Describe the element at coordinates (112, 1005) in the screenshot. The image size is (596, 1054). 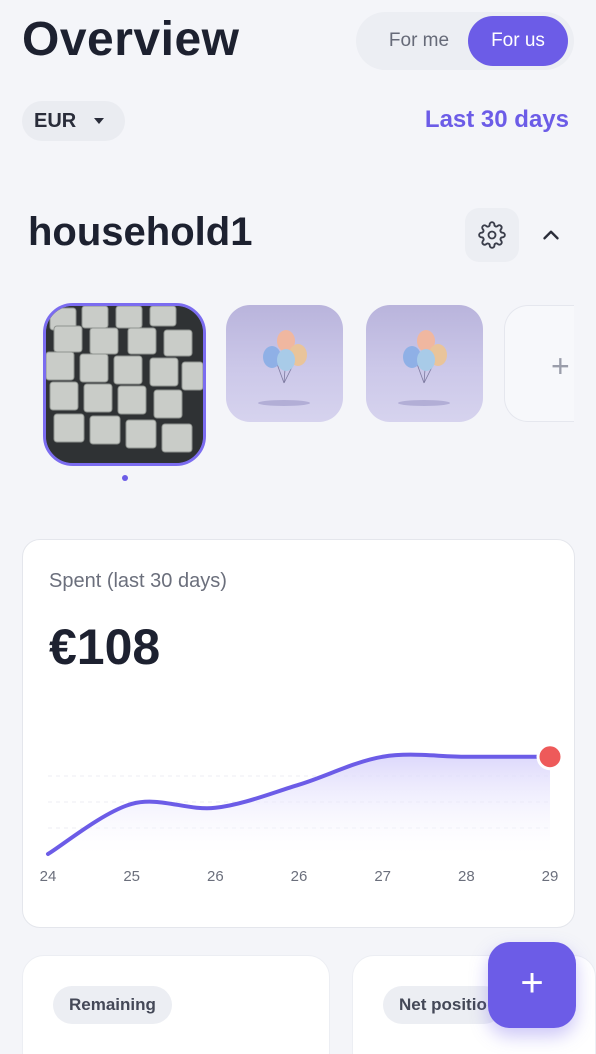
I see `remaining-label: Remaining` at that location.